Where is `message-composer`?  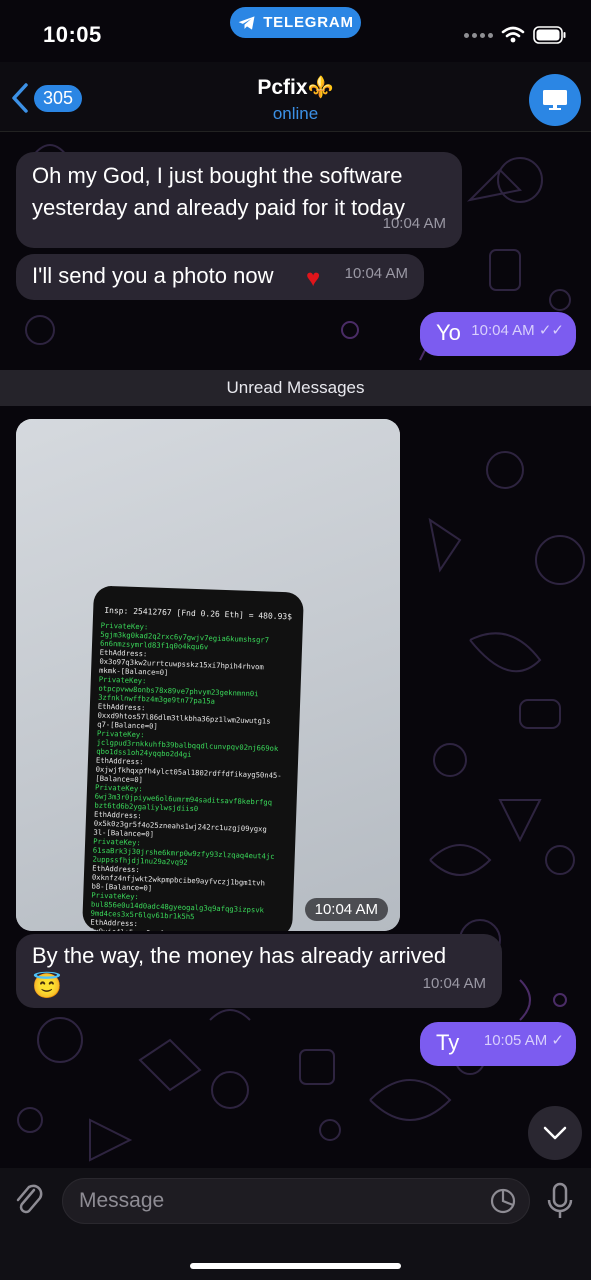 message-composer is located at coordinates (295, 1224).